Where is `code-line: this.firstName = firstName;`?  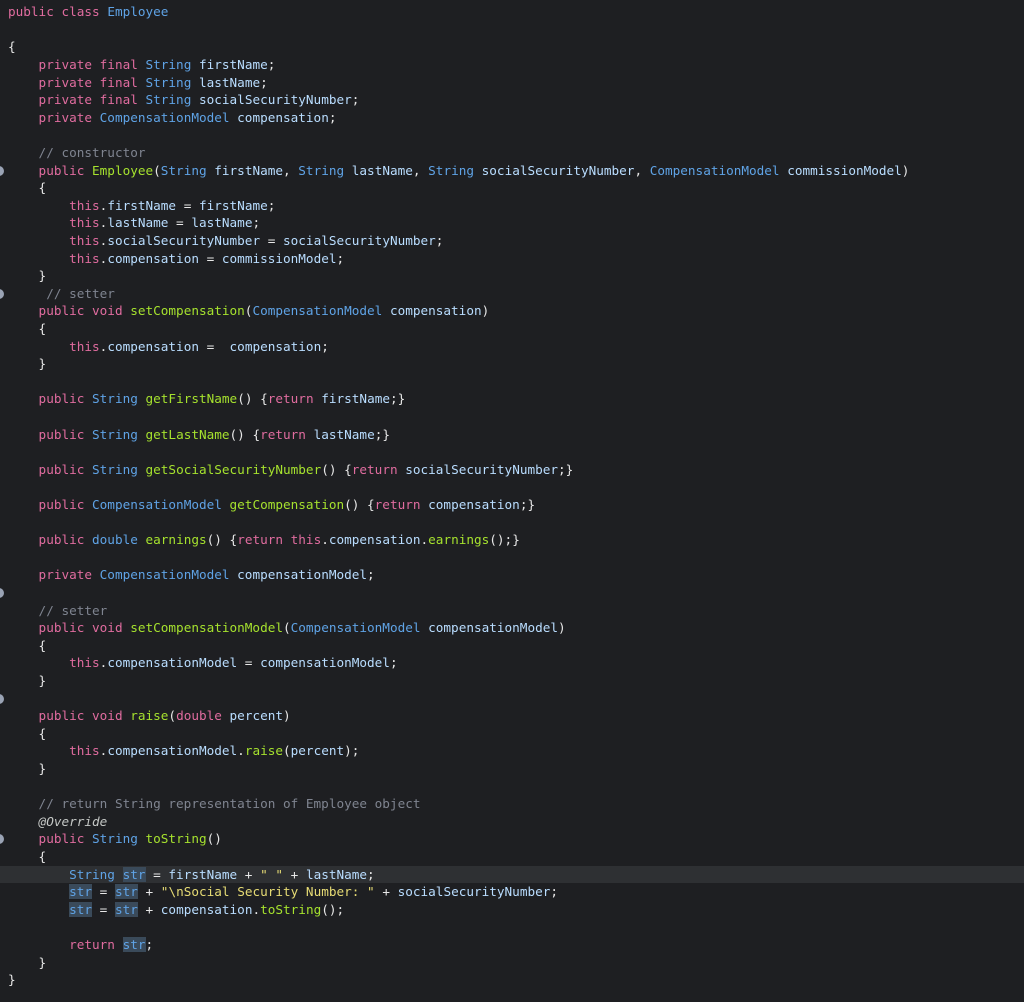 code-line: this.firstName = firstName; is located at coordinates (512, 206).